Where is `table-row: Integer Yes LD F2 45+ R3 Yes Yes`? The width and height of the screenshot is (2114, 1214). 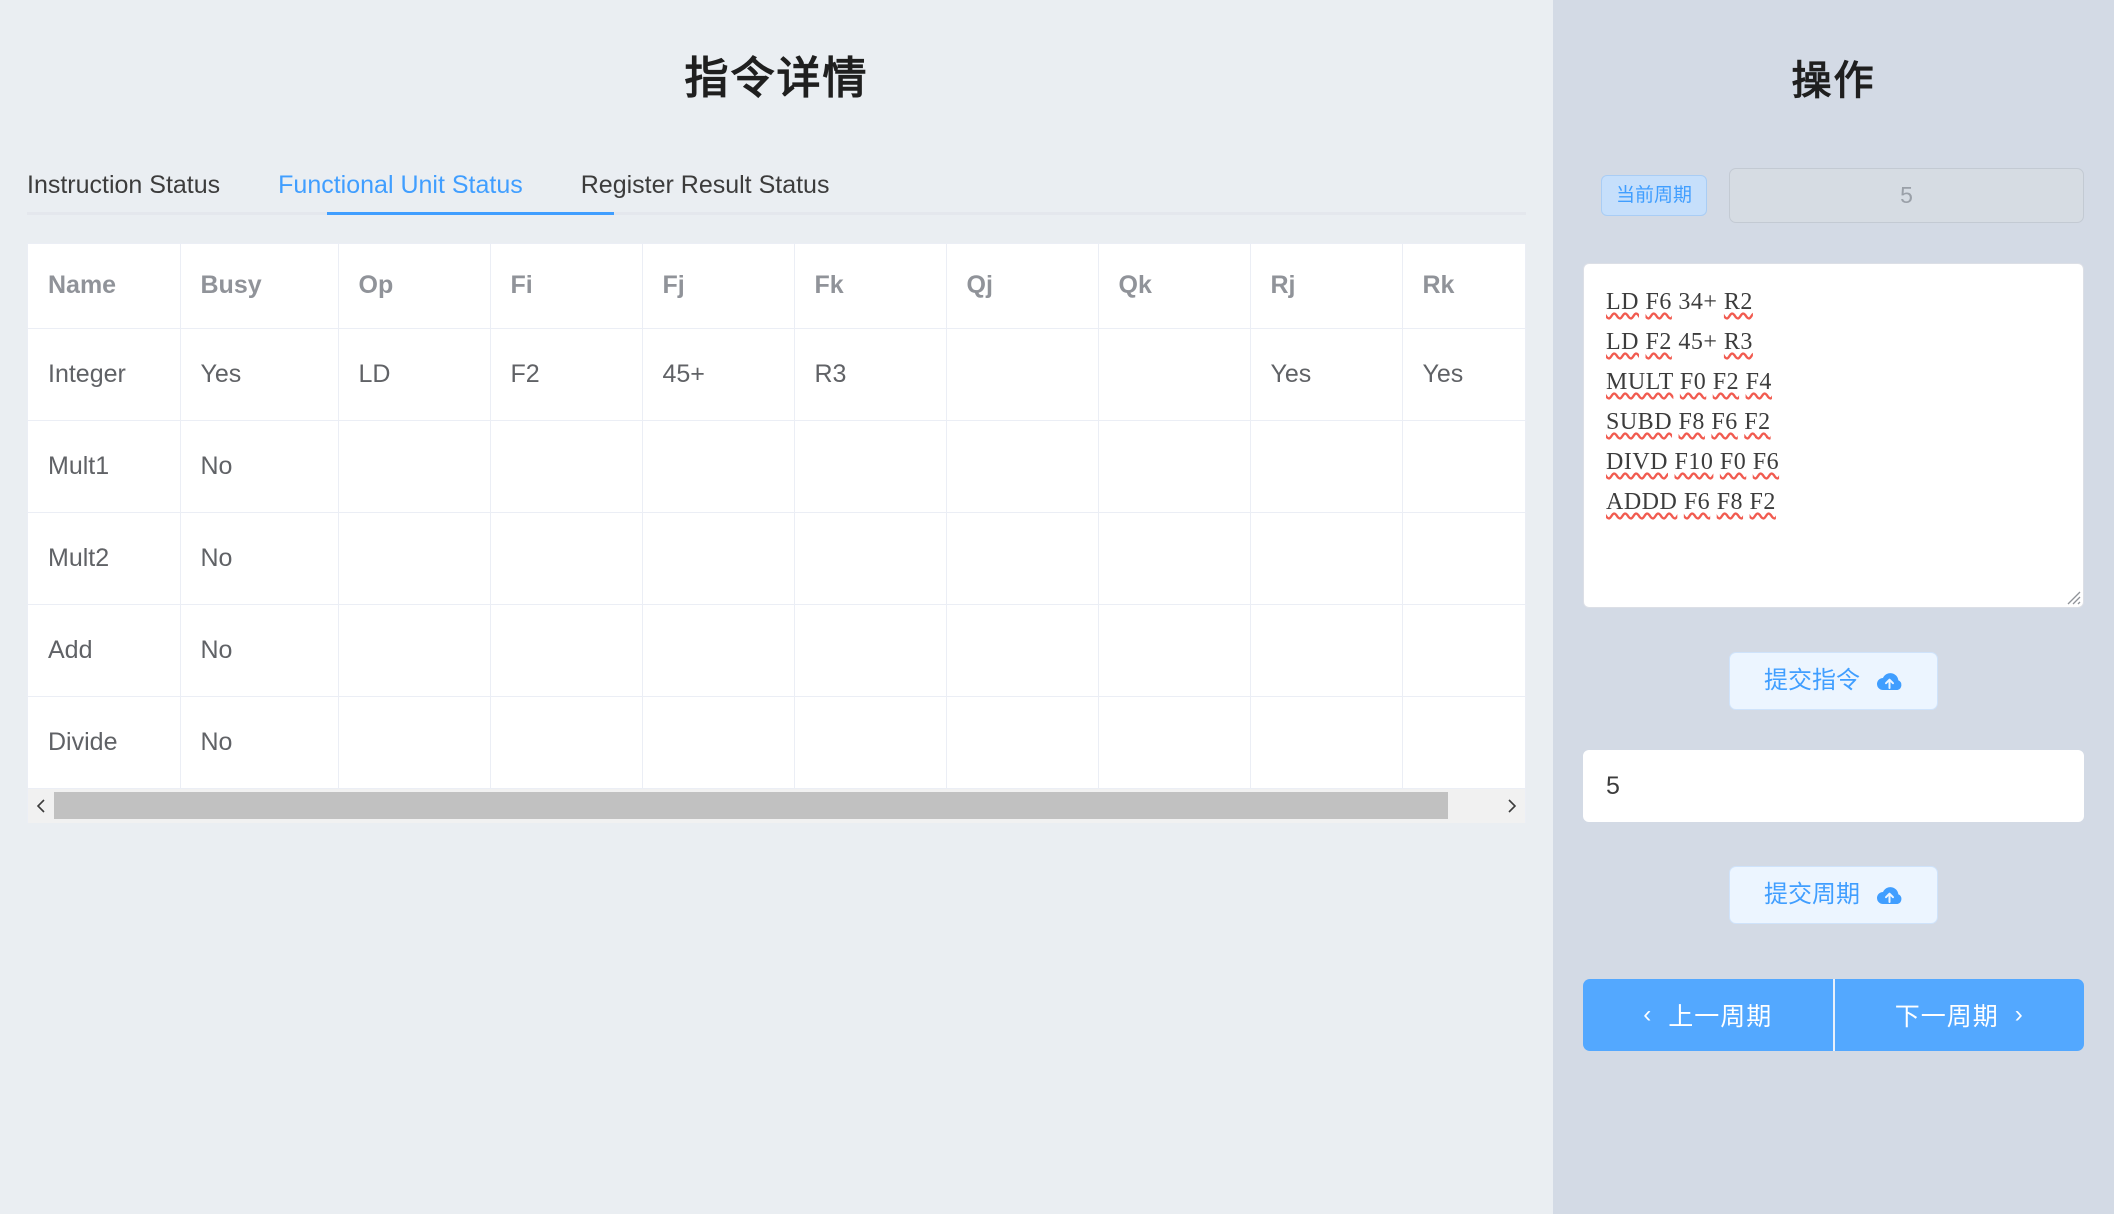 table-row: Integer Yes LD F2 45+ R3 Yes Yes is located at coordinates (777, 374).